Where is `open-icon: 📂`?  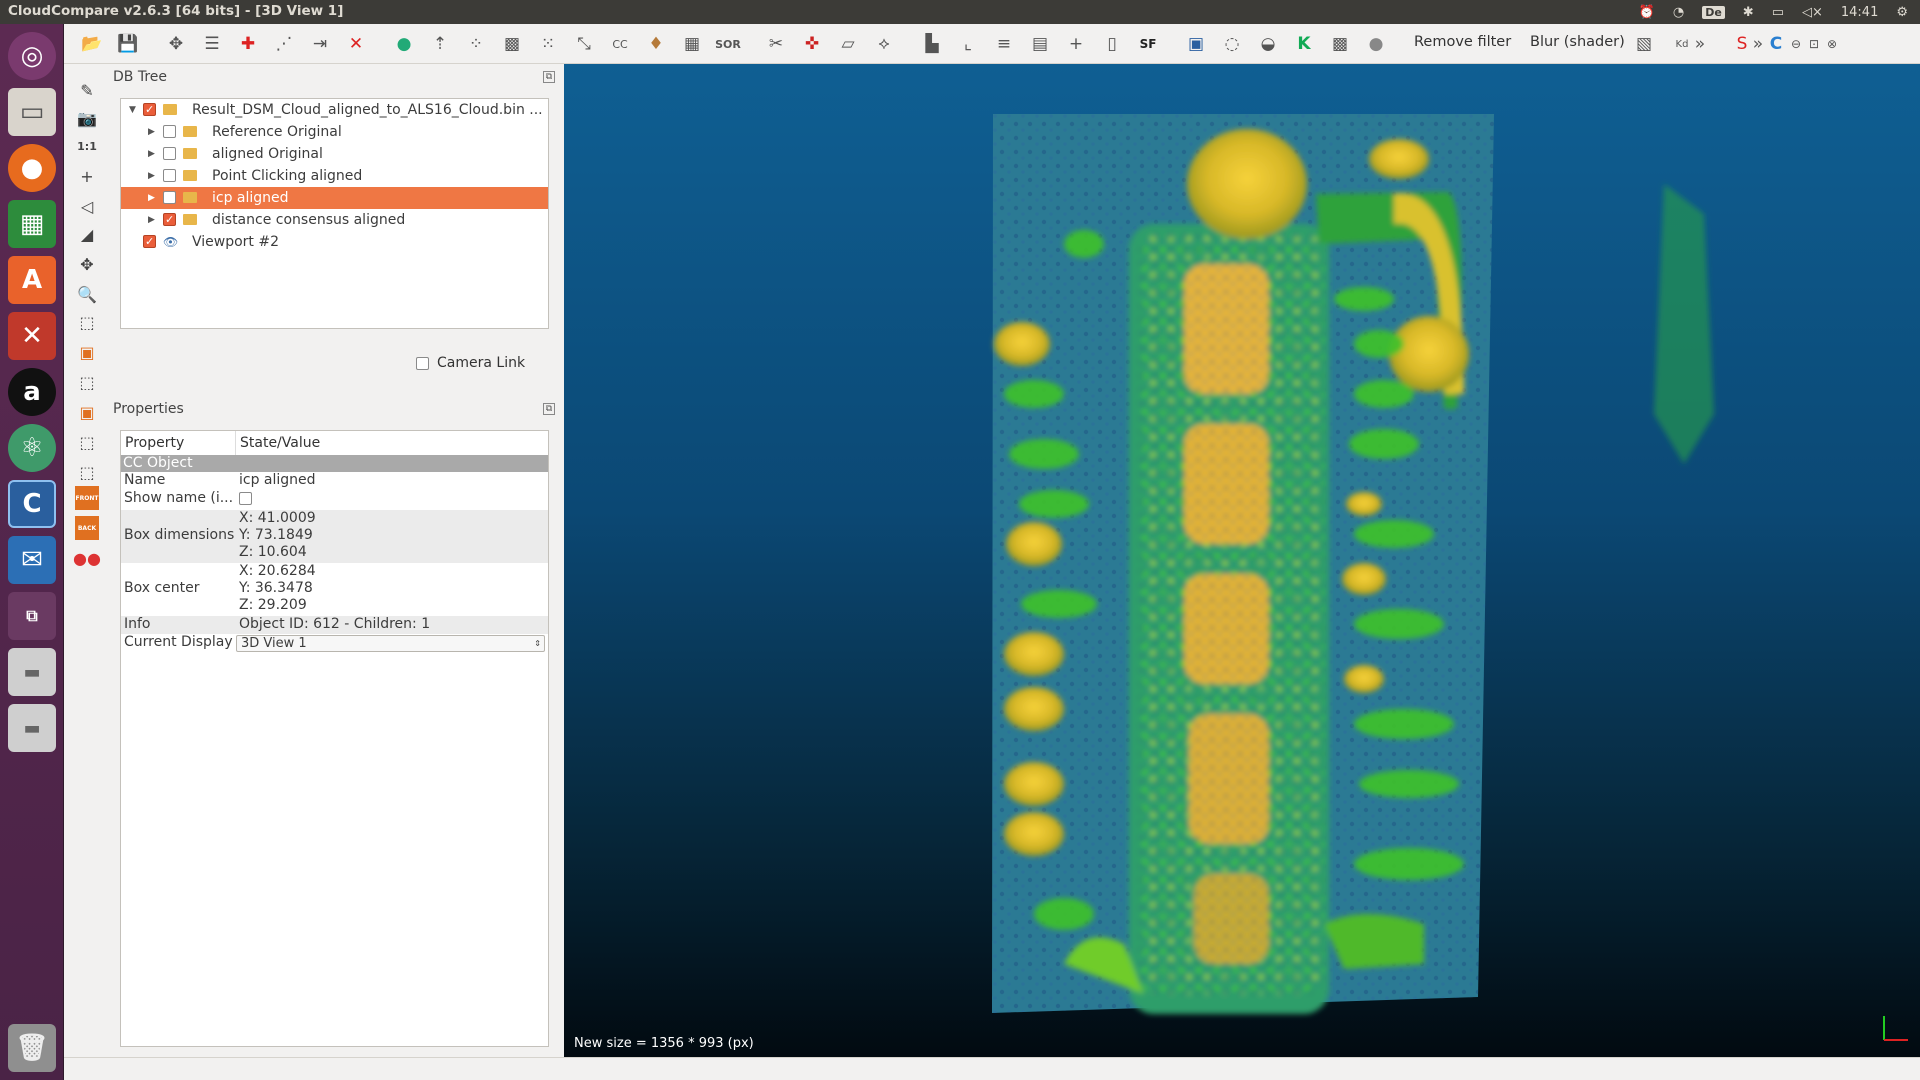
open-icon: 📂 is located at coordinates (92, 44).